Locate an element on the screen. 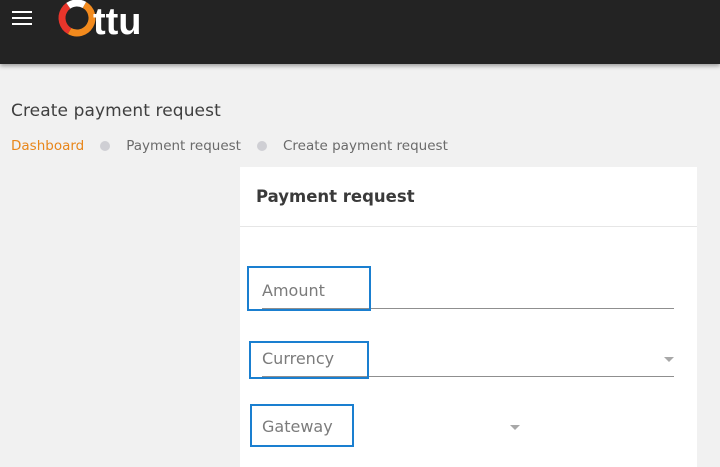 This screenshot has width=720, height=467. highlight-box-gateway is located at coordinates (302, 425).